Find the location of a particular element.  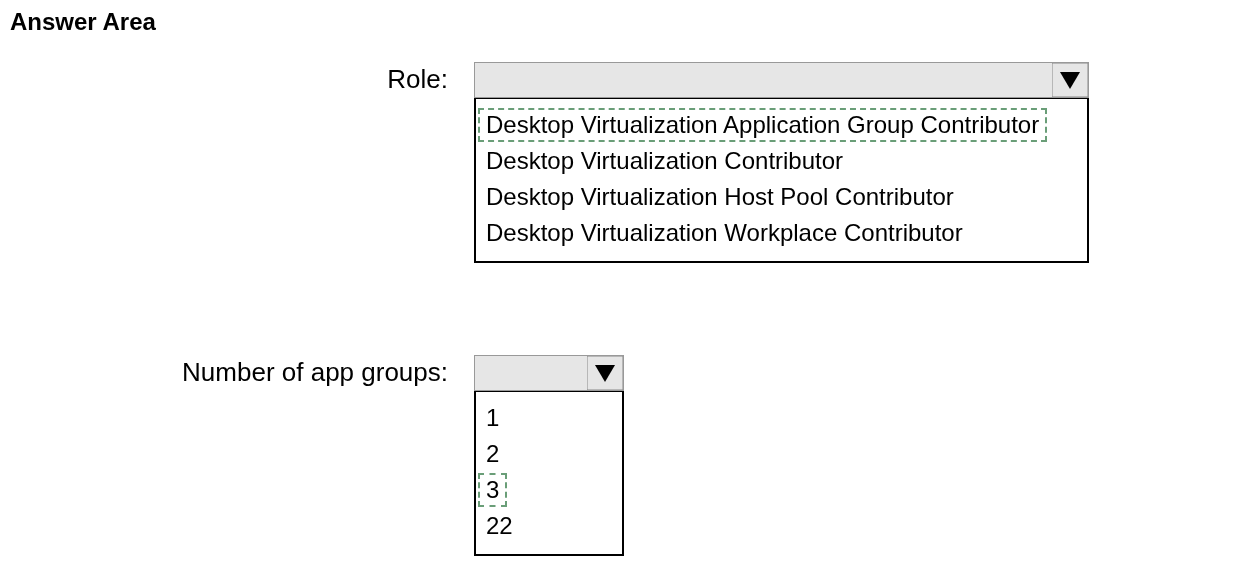

answer-area-title: Answer Area is located at coordinates (83, 22).